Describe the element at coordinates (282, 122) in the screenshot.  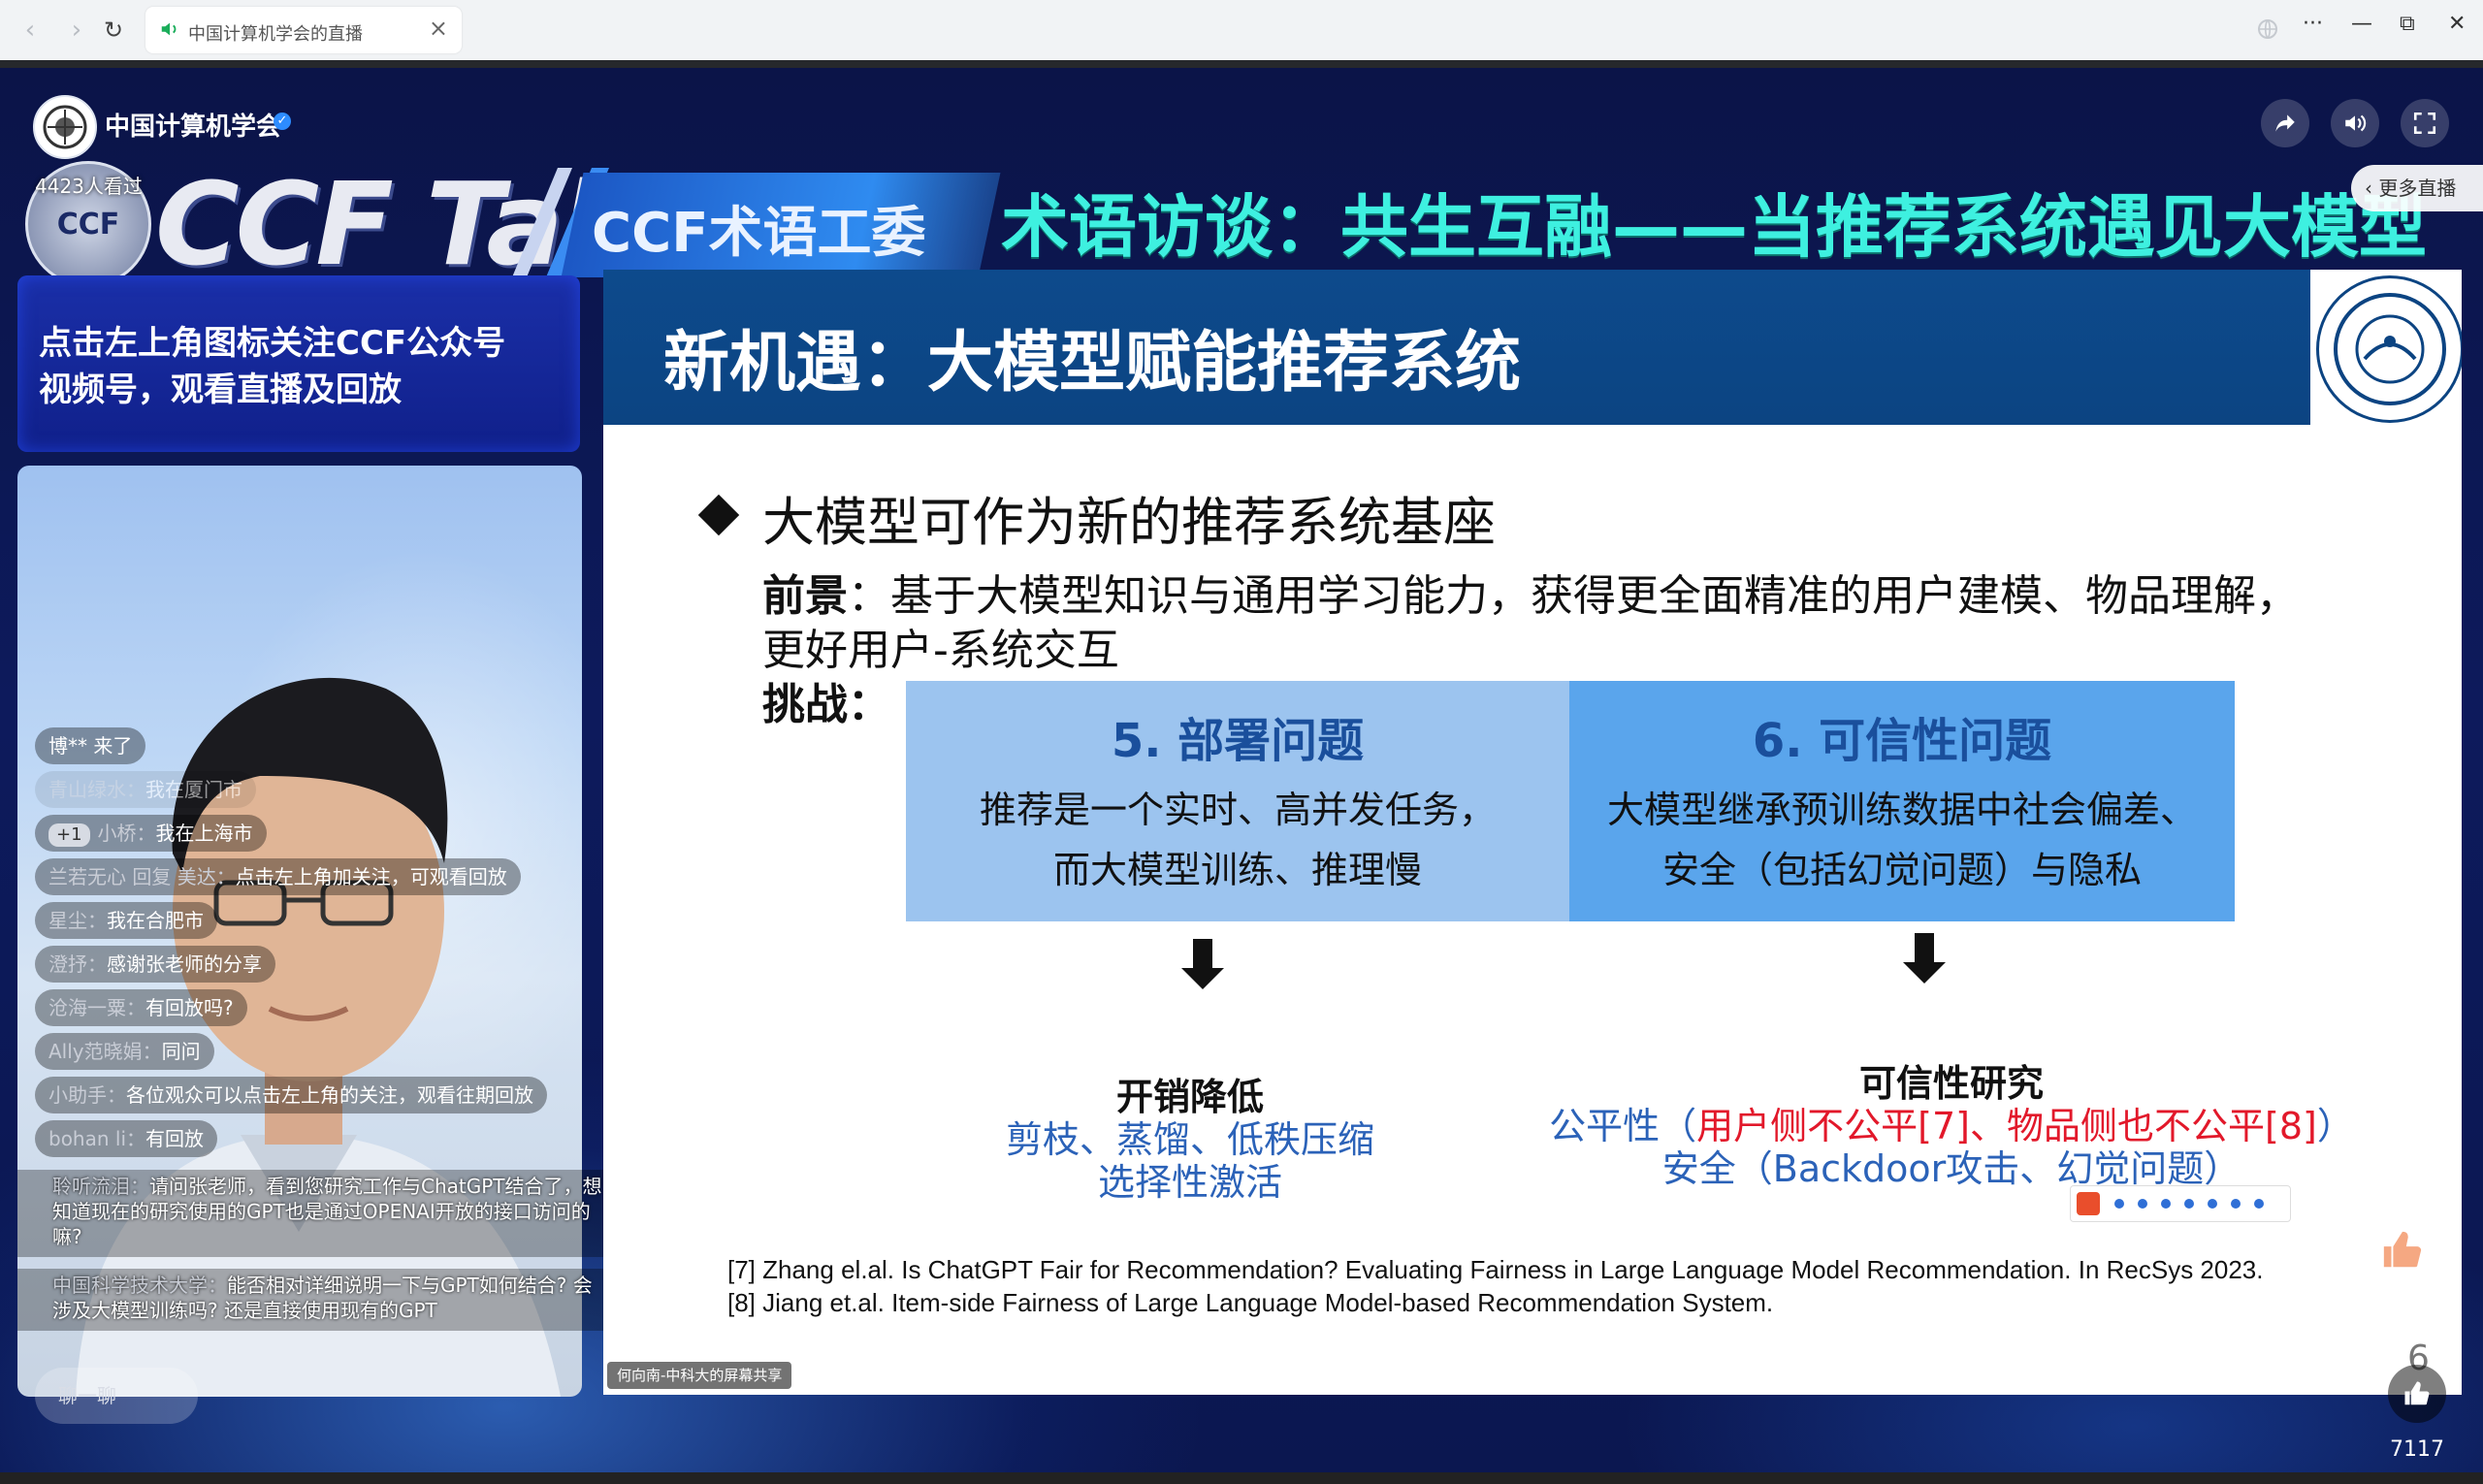
I see `verified-icon: ✓` at that location.